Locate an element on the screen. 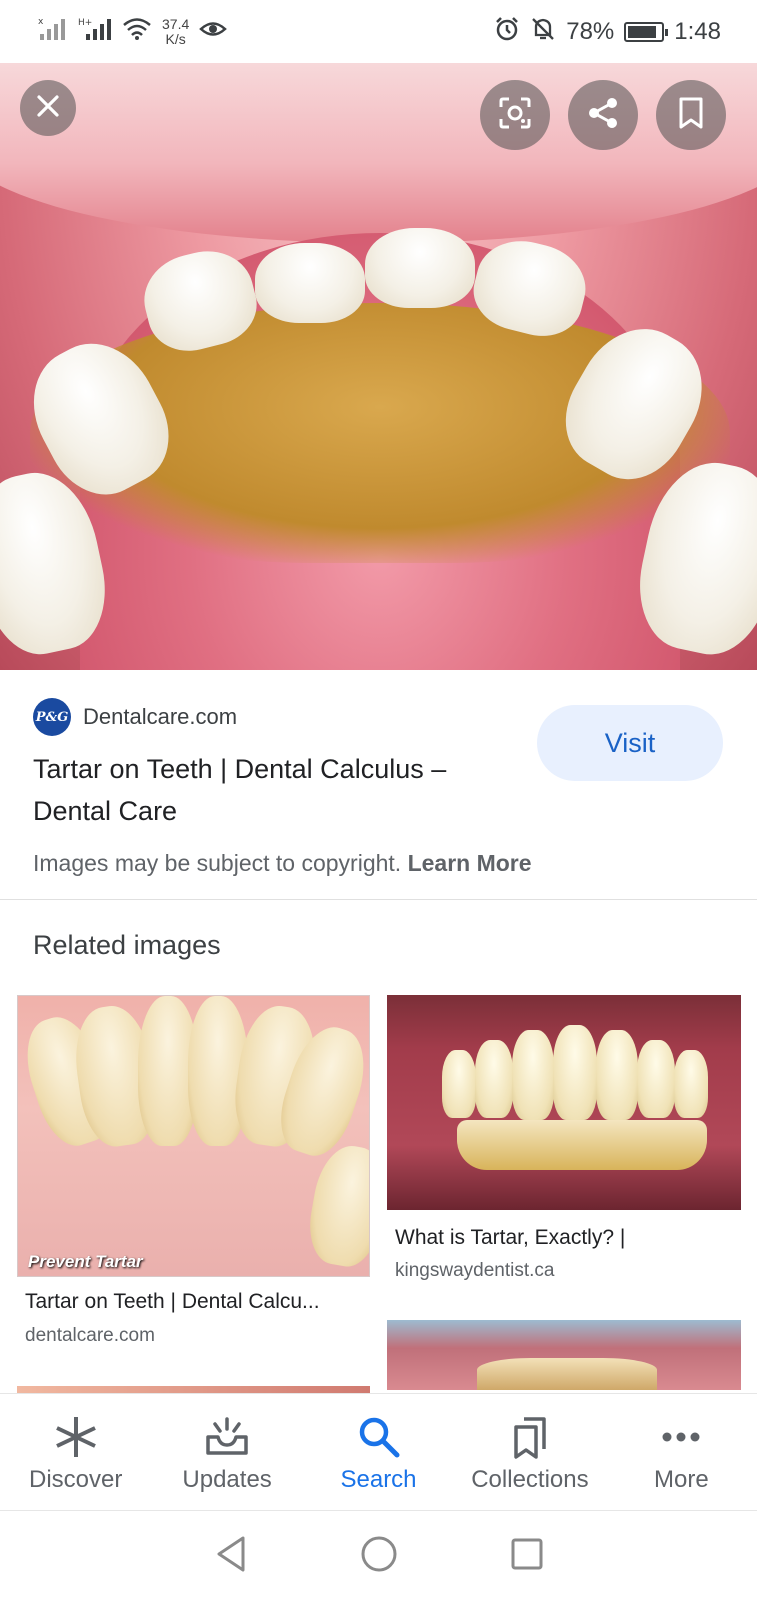  share-icon is located at coordinates (603, 115).